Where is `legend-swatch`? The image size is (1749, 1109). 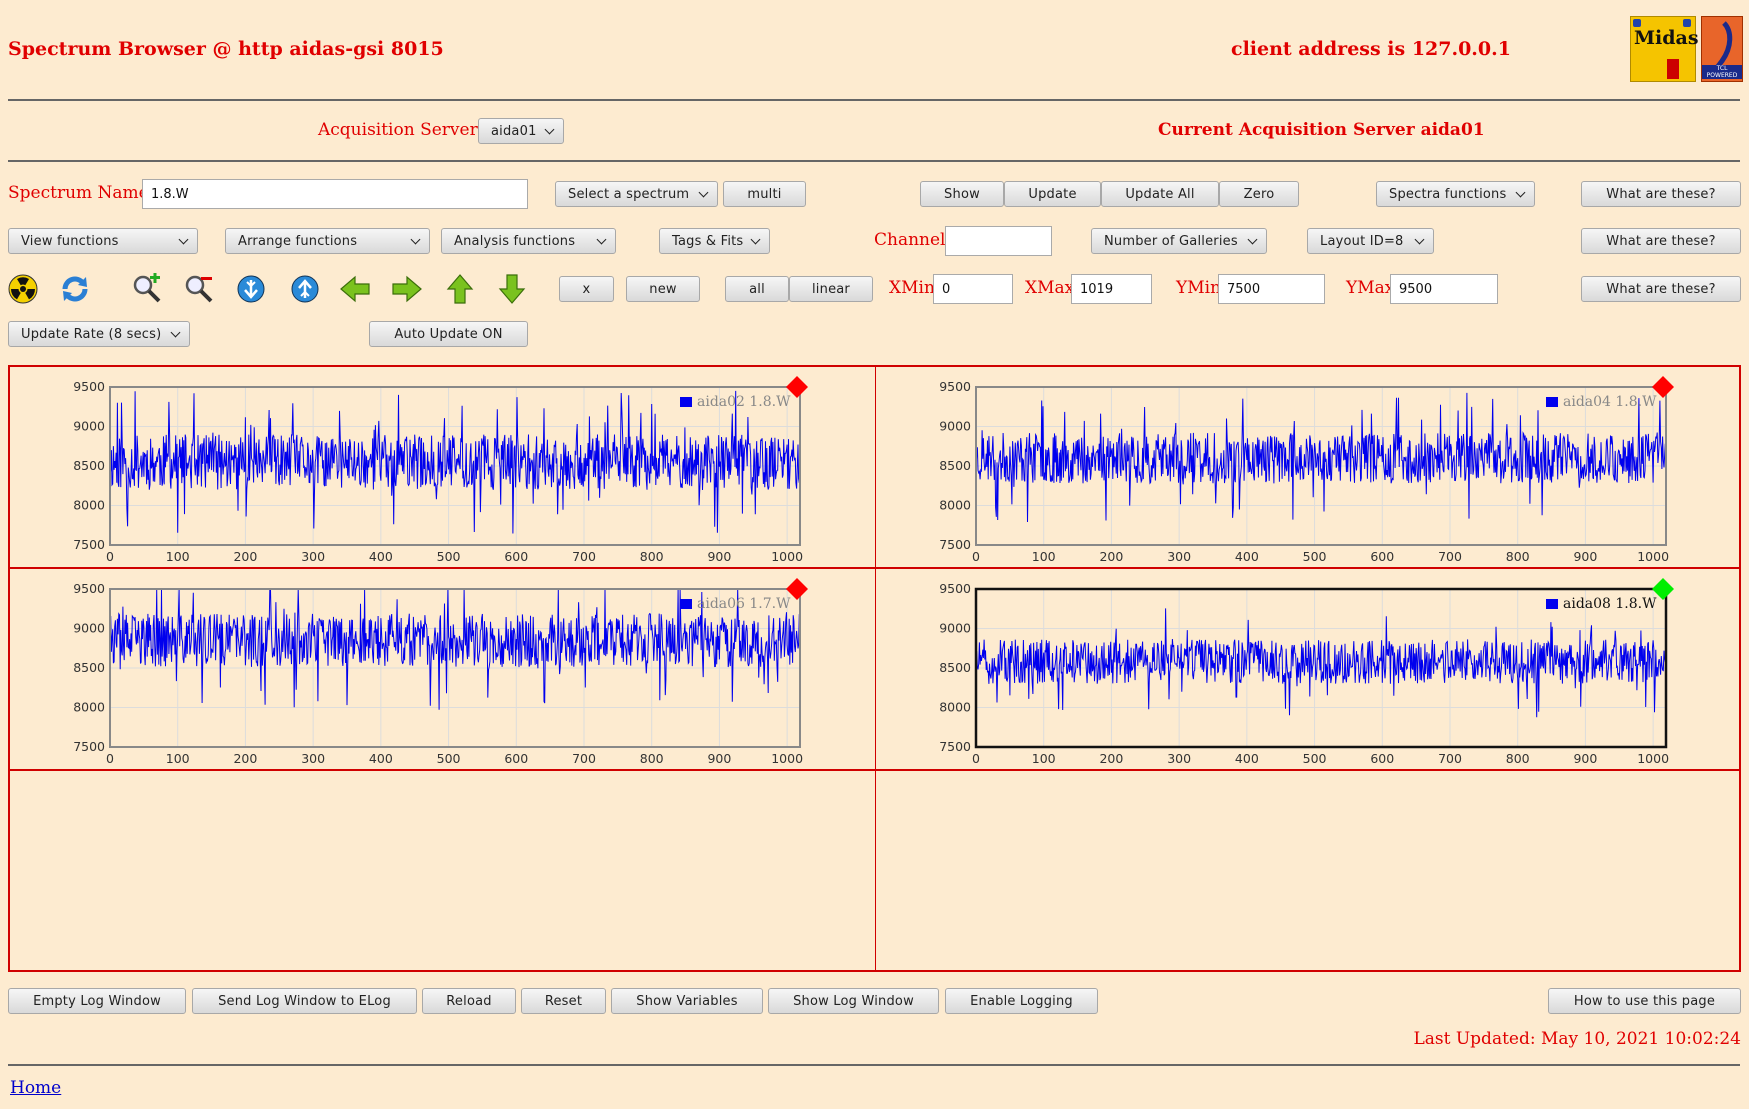 legend-swatch is located at coordinates (686, 402).